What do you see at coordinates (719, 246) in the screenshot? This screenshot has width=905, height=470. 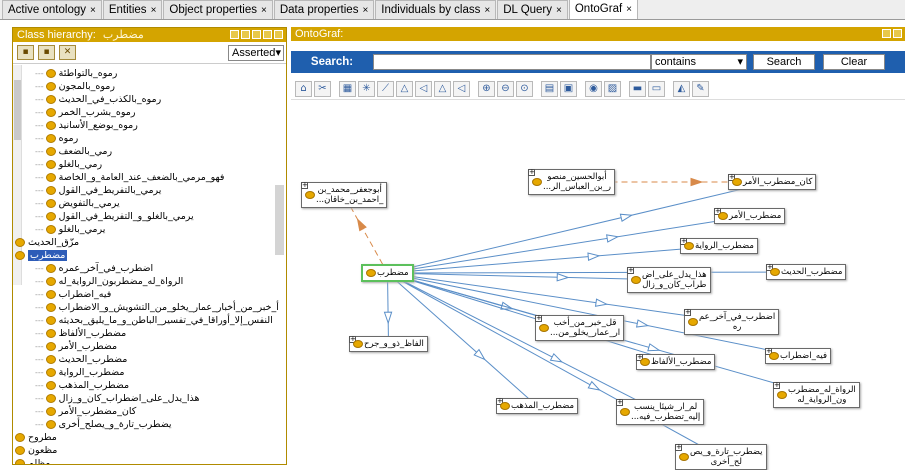 I see `graph-node-riwaya: + مضطرب_الرواية` at bounding box center [719, 246].